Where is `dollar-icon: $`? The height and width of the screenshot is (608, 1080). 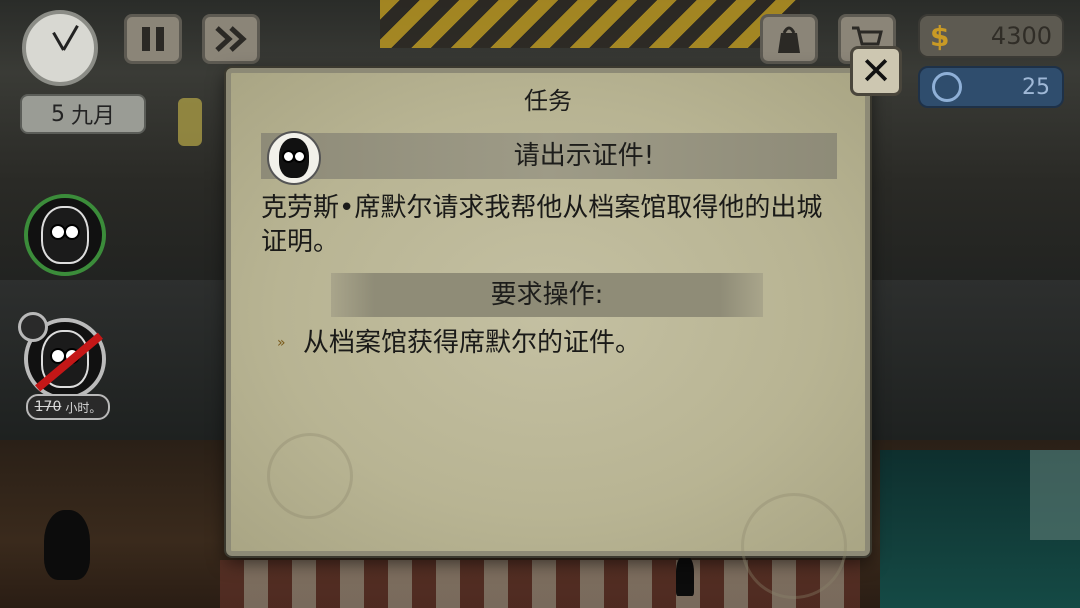 dollar-icon: $ is located at coordinates (940, 36).